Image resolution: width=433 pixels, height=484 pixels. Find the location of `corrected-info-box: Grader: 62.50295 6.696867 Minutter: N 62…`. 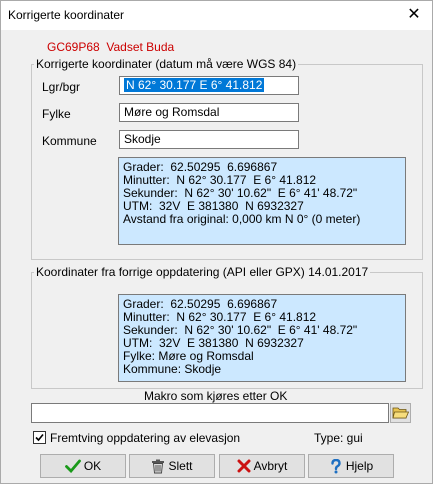

corrected-info-box: Grader: 62.50295 6.696867 Minutter: N 62… is located at coordinates (262, 201).